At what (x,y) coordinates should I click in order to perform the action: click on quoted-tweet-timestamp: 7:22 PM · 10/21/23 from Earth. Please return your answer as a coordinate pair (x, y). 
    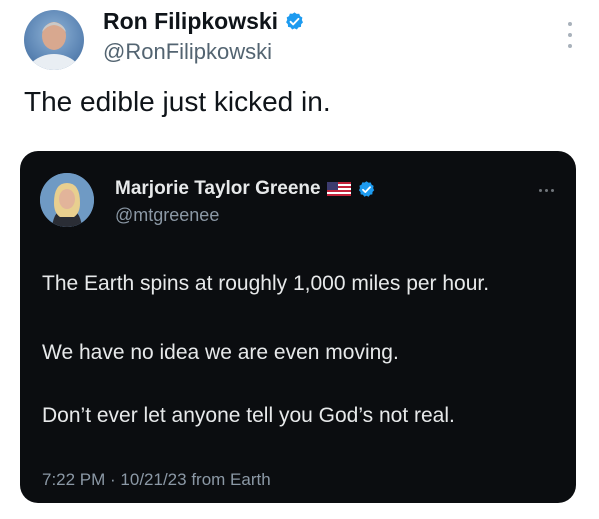
    Looking at the image, I should click on (156, 480).